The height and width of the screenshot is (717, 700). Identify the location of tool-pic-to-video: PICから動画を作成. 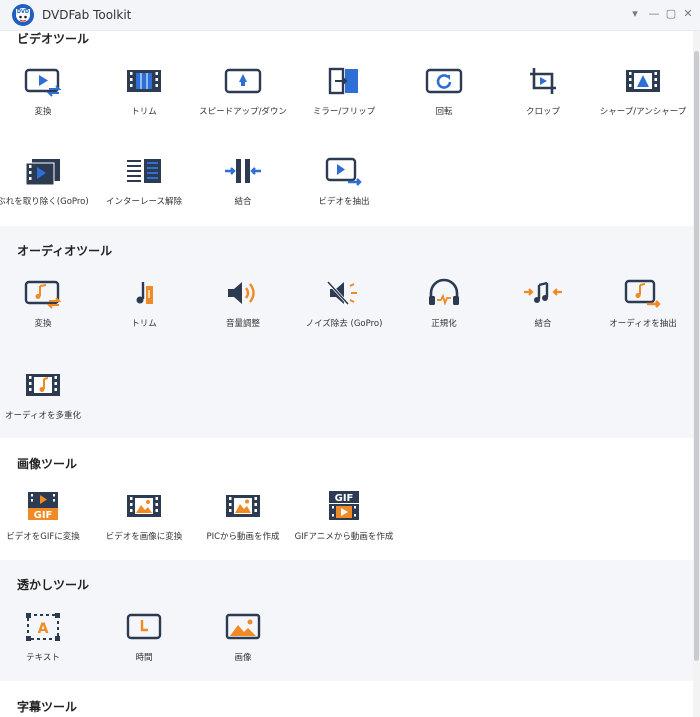
(243, 520).